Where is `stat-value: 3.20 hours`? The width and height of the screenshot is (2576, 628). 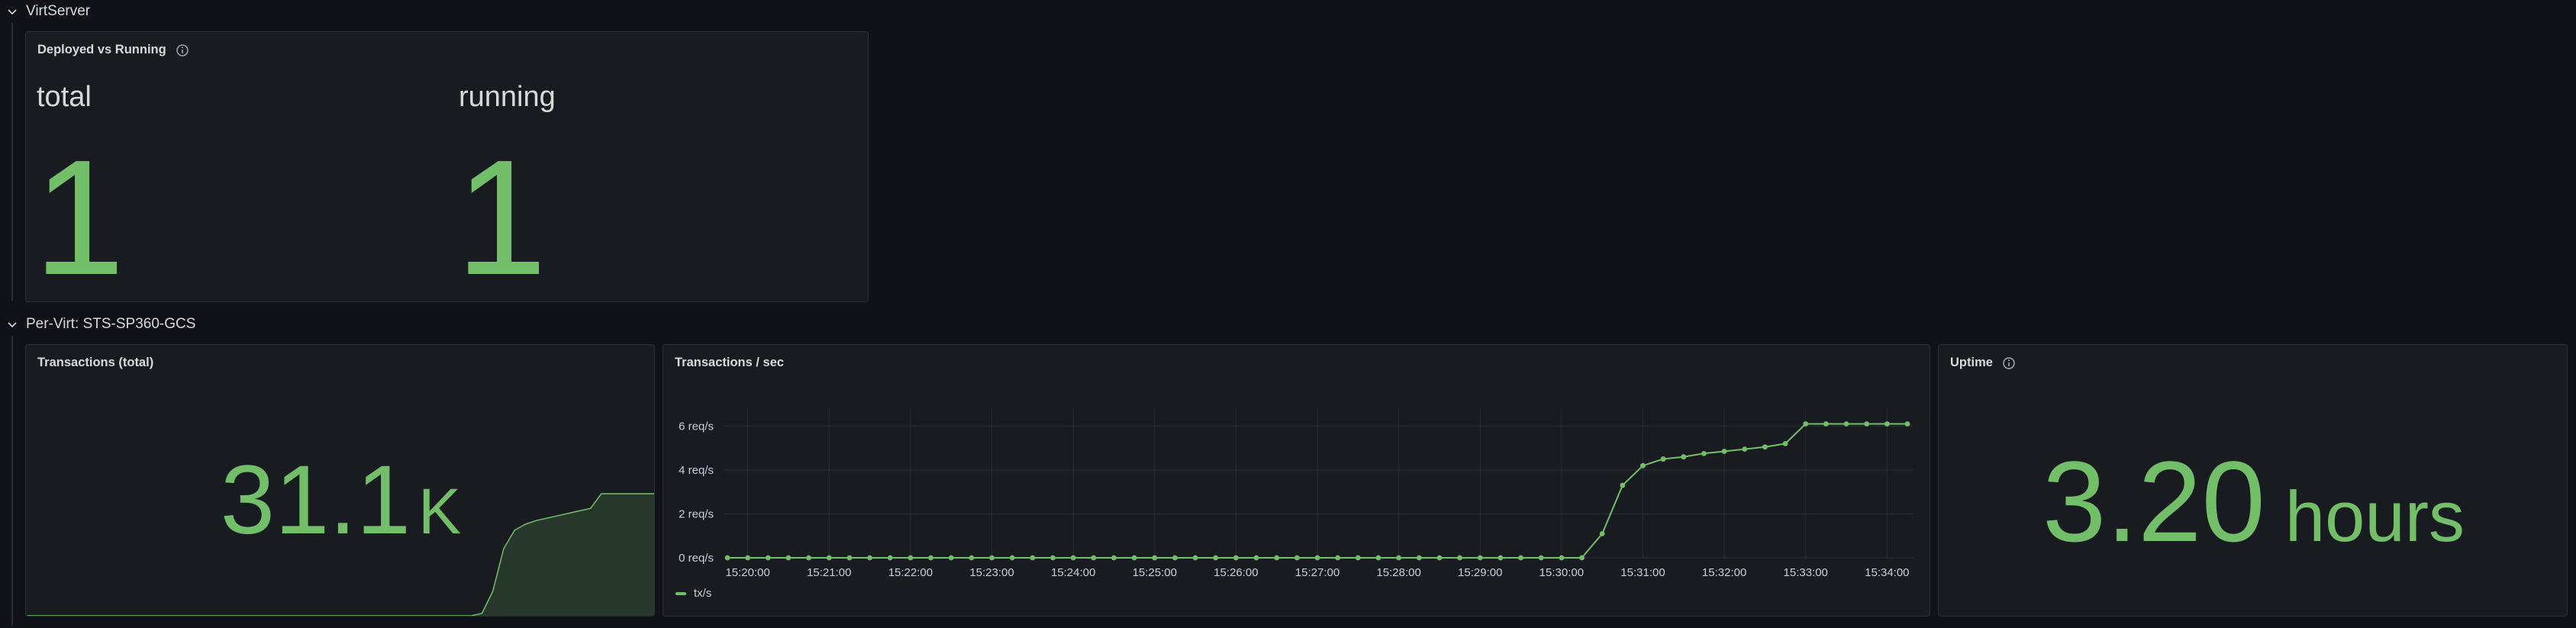
stat-value: 3.20 hours is located at coordinates (2253, 502).